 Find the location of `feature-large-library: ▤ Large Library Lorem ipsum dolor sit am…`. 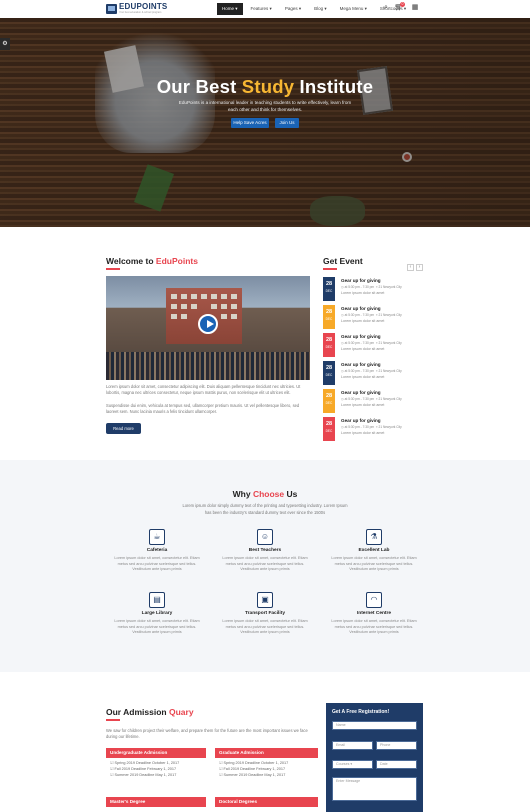

feature-large-library: ▤ Large Library Lorem ipsum dolor sit am… is located at coordinates (157, 614).